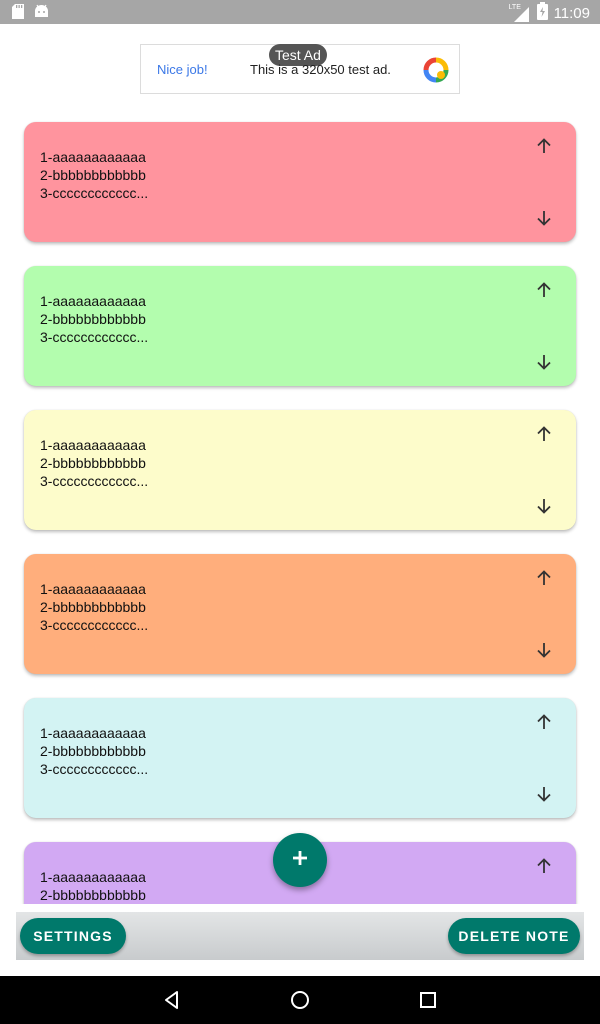  Describe the element at coordinates (514, 936) in the screenshot. I see `delete-note-button: DELETE NOTE` at that location.